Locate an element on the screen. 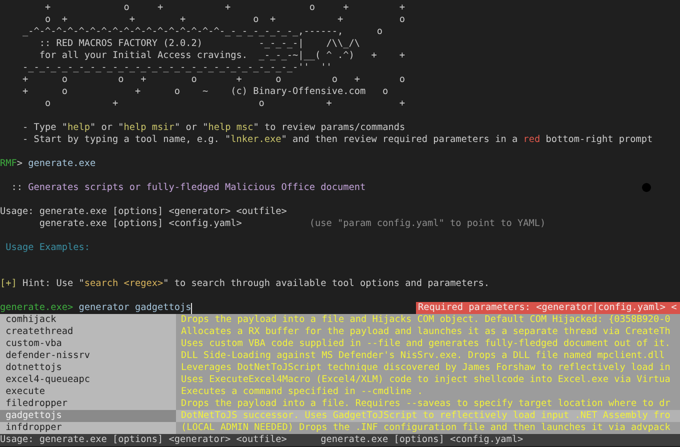 The height and width of the screenshot is (447, 680). completion-item: comhijack is located at coordinates (88, 320).